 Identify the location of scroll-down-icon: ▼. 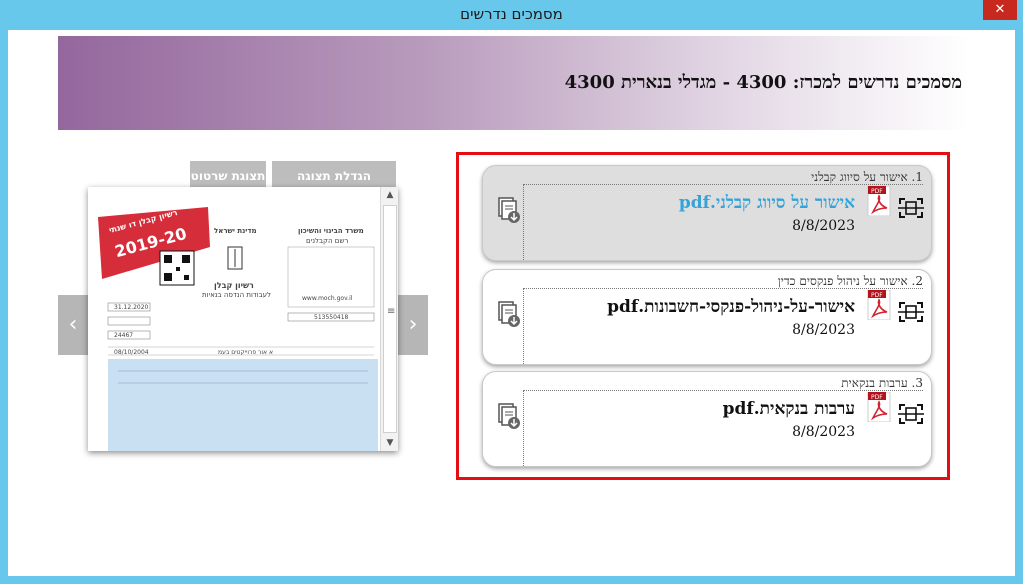
(389, 443).